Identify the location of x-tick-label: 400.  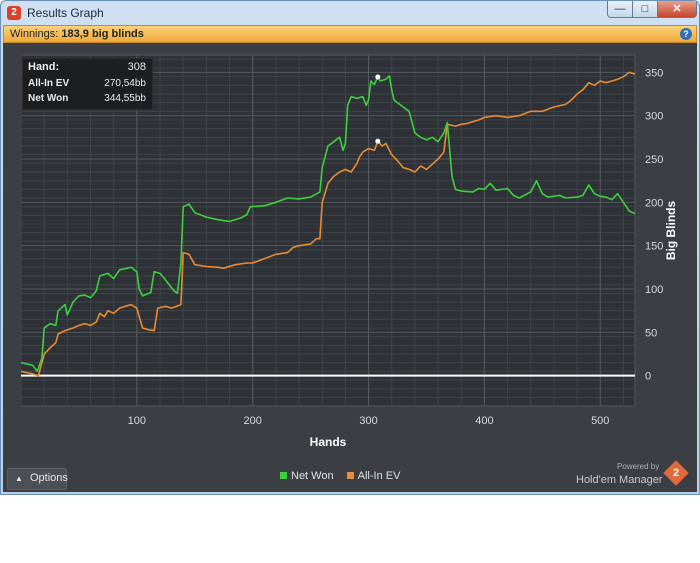
(484, 421).